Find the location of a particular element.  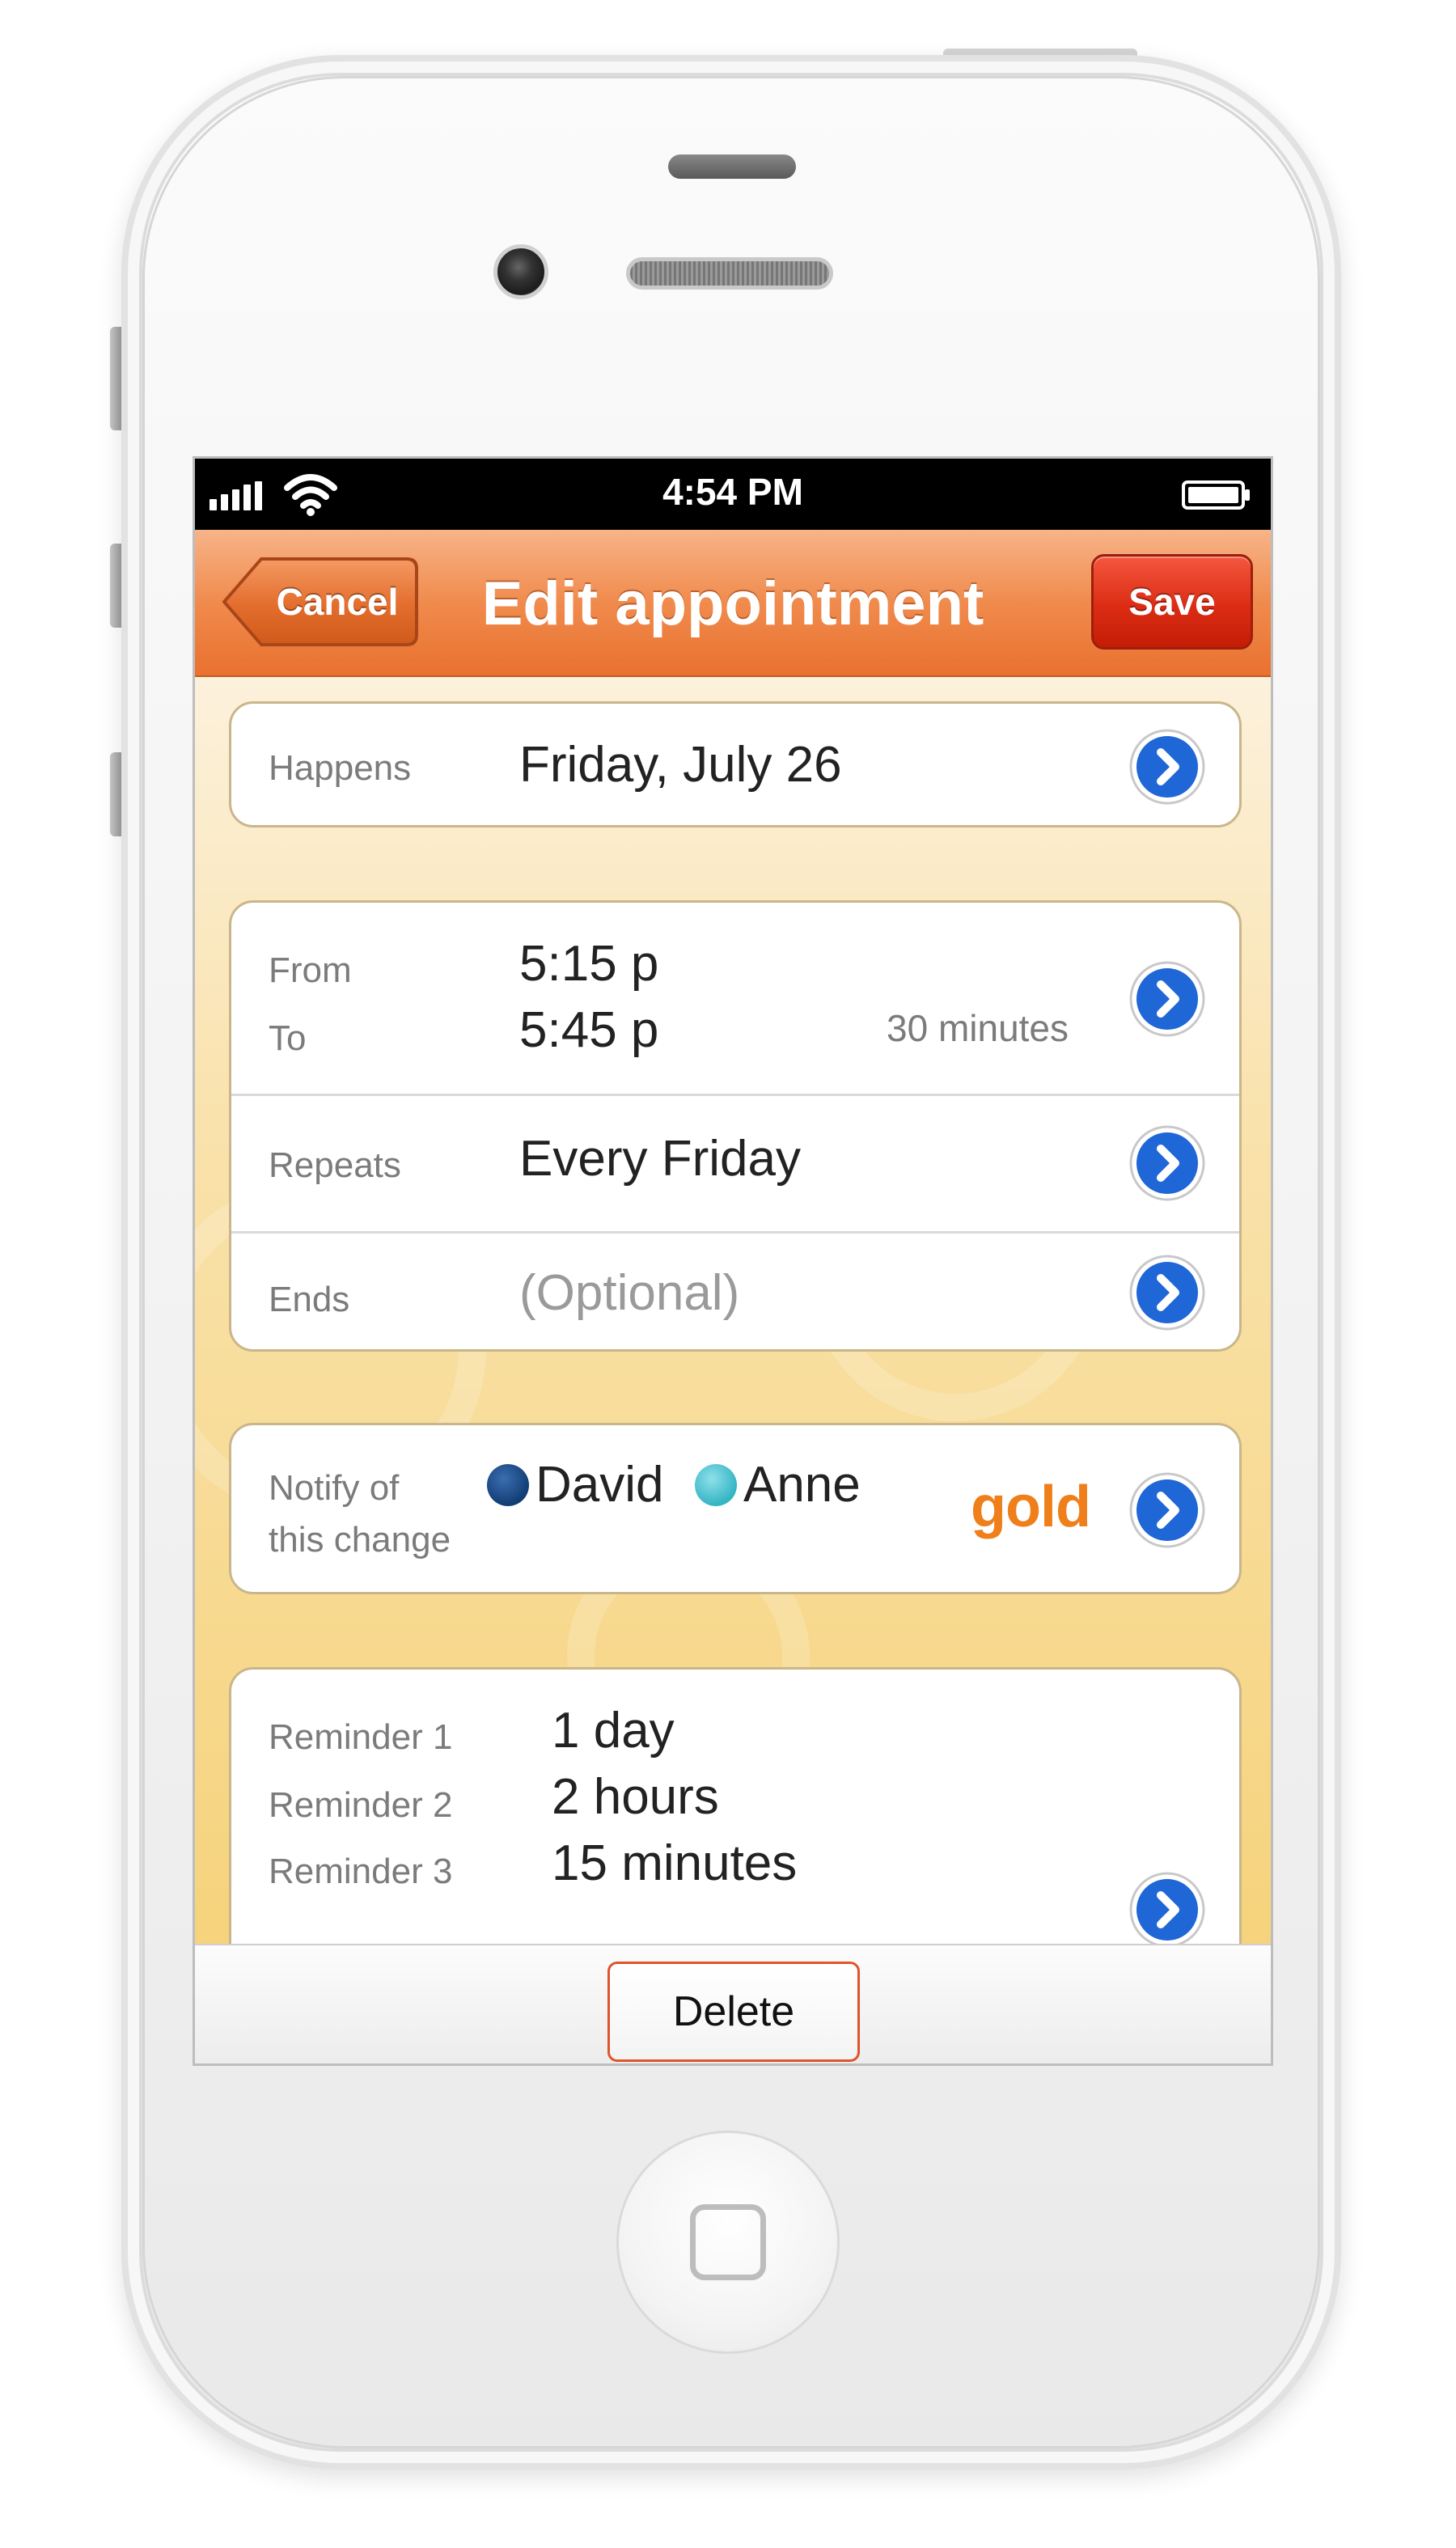

cancel-button: Cancel is located at coordinates (319, 602).